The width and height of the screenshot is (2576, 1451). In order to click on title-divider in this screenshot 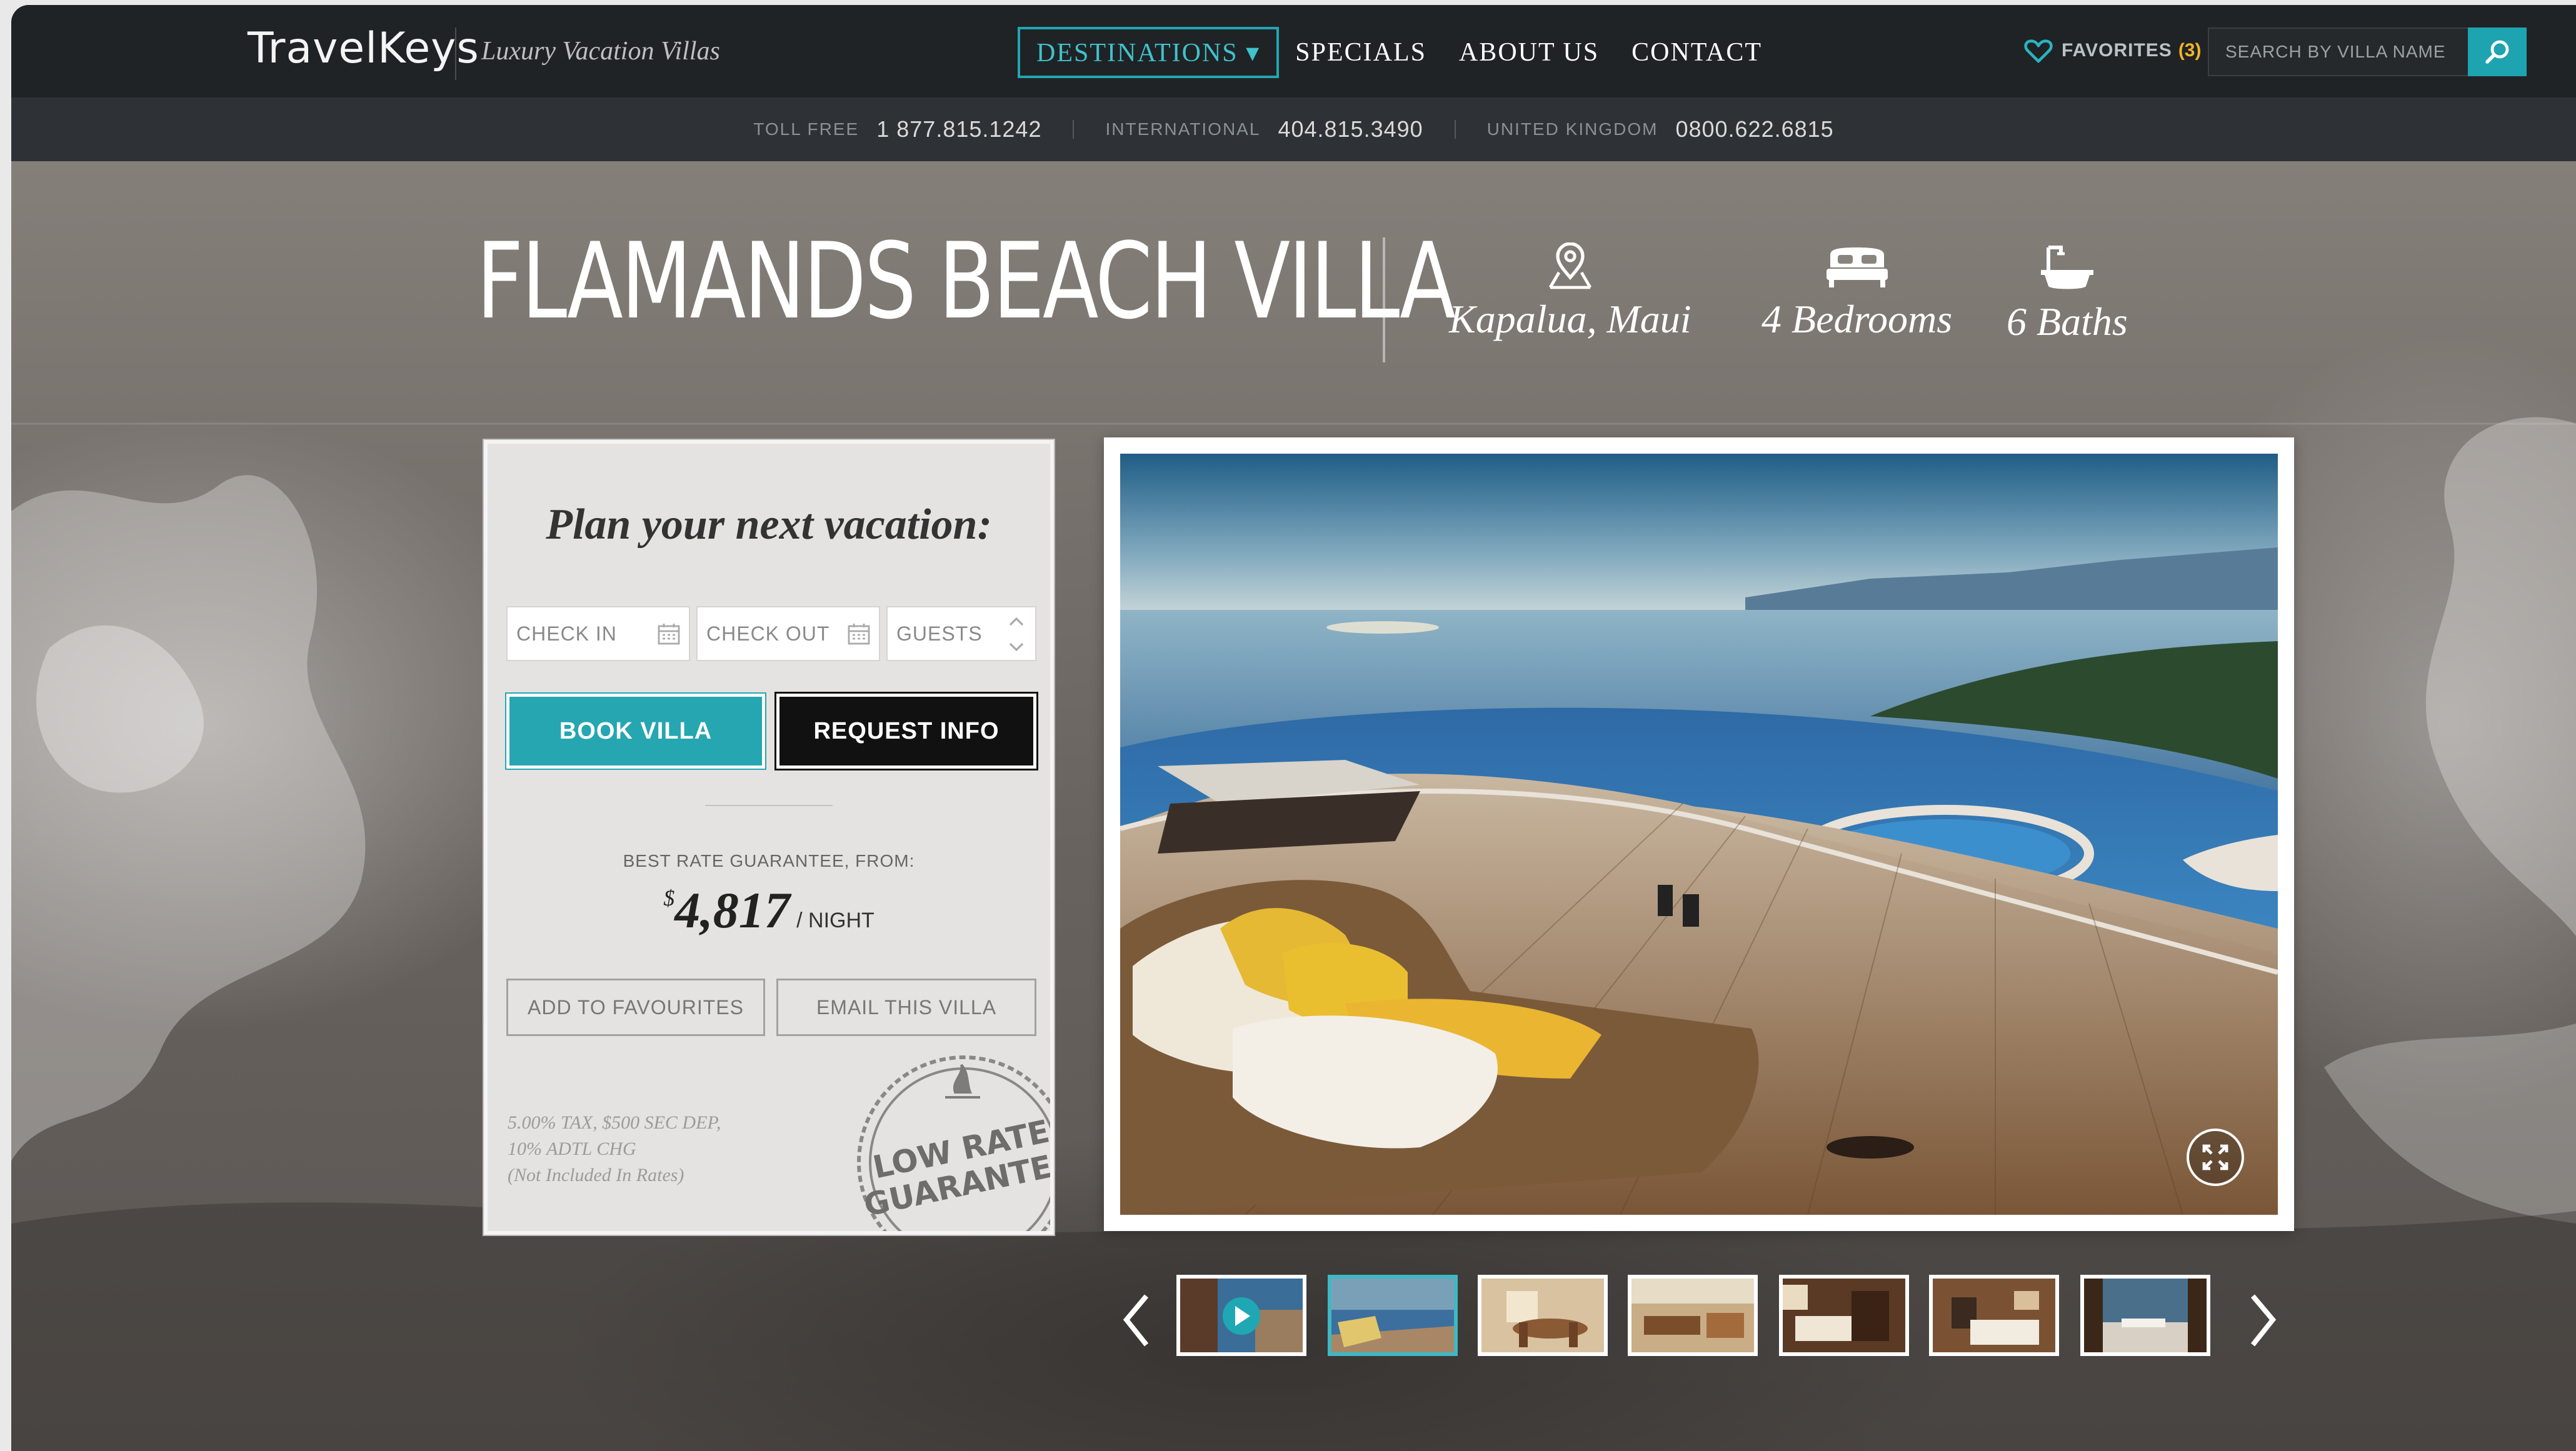, I will do `click(1384, 299)`.